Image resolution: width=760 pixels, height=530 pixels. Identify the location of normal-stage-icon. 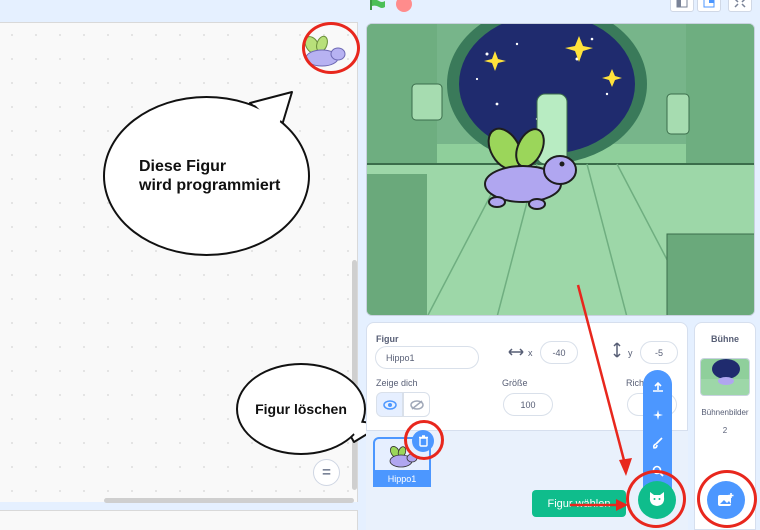
(709, 4).